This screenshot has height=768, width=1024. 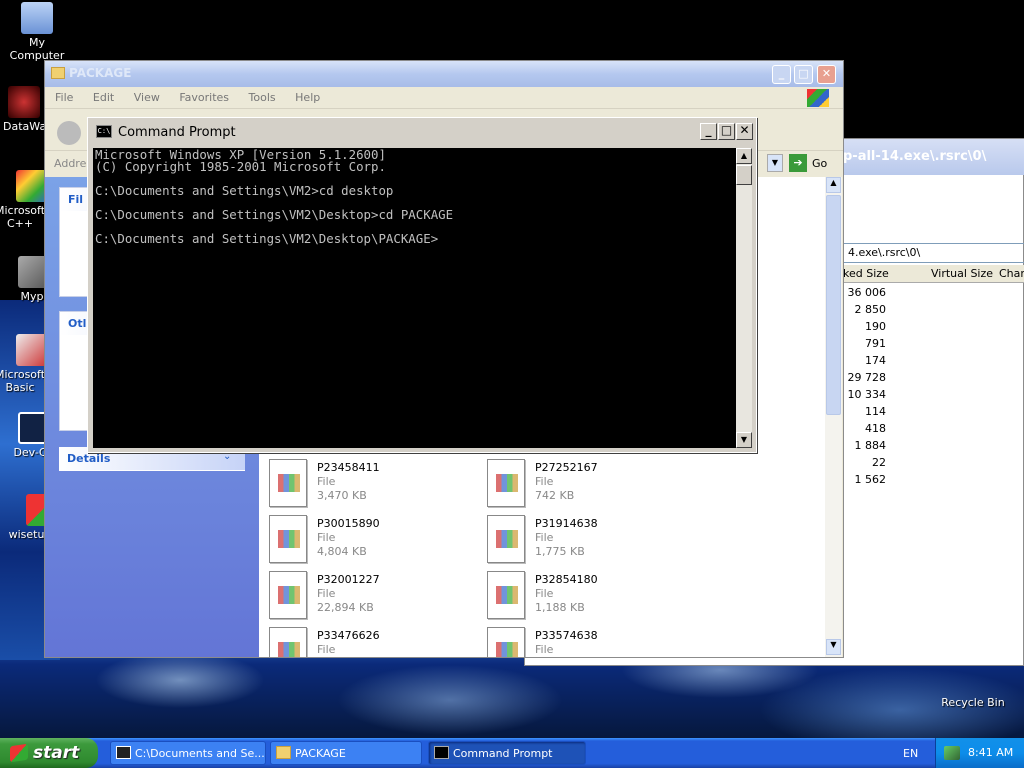 I want to click on desktop-icon-vb: Microsoft Basic, so click(x=25, y=364).